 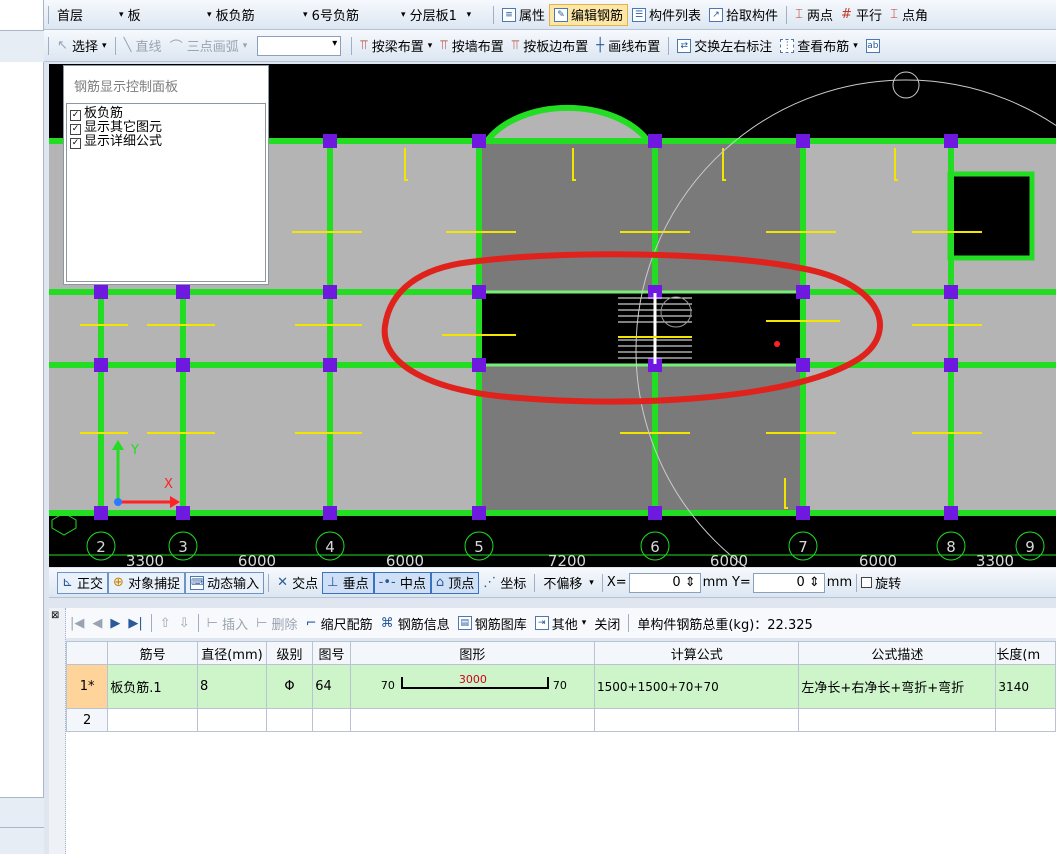 What do you see at coordinates (589, 14) in the screenshot?
I see `edit-rebar-button: ✎ 编辑钢筋` at bounding box center [589, 14].